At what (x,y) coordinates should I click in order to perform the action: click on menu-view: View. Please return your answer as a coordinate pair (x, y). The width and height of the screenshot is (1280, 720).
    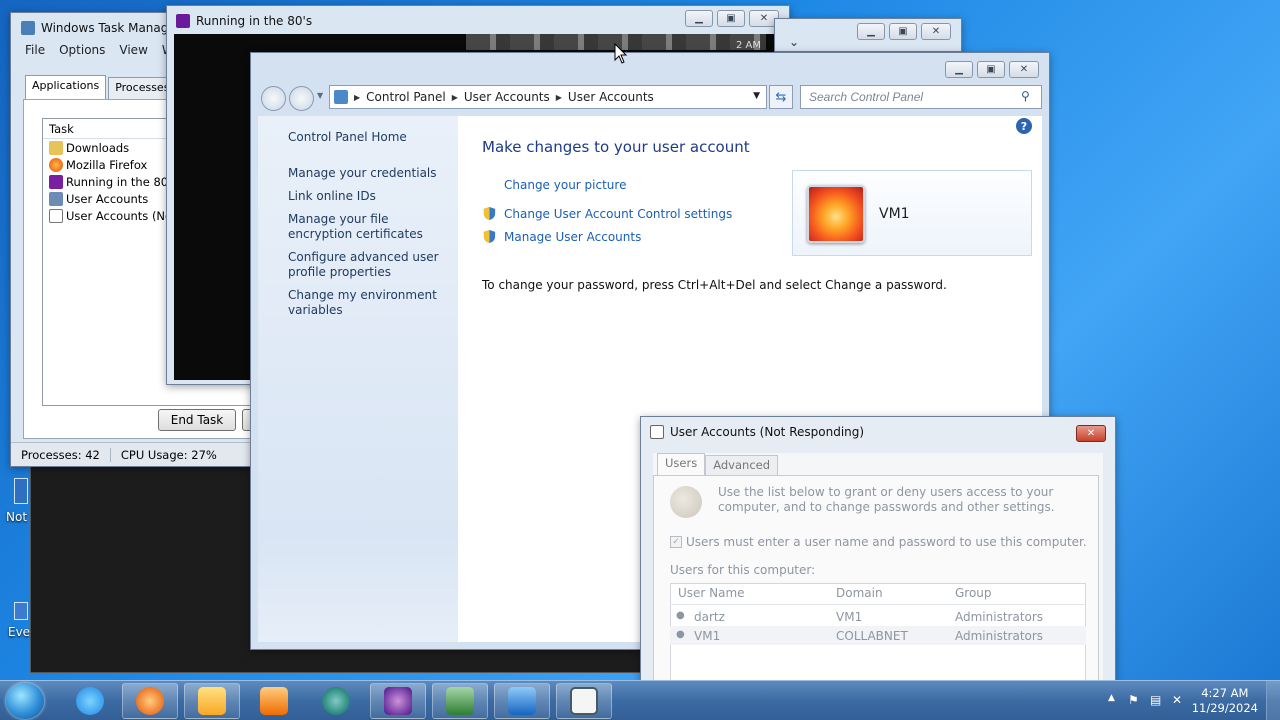
    Looking at the image, I should click on (133, 50).